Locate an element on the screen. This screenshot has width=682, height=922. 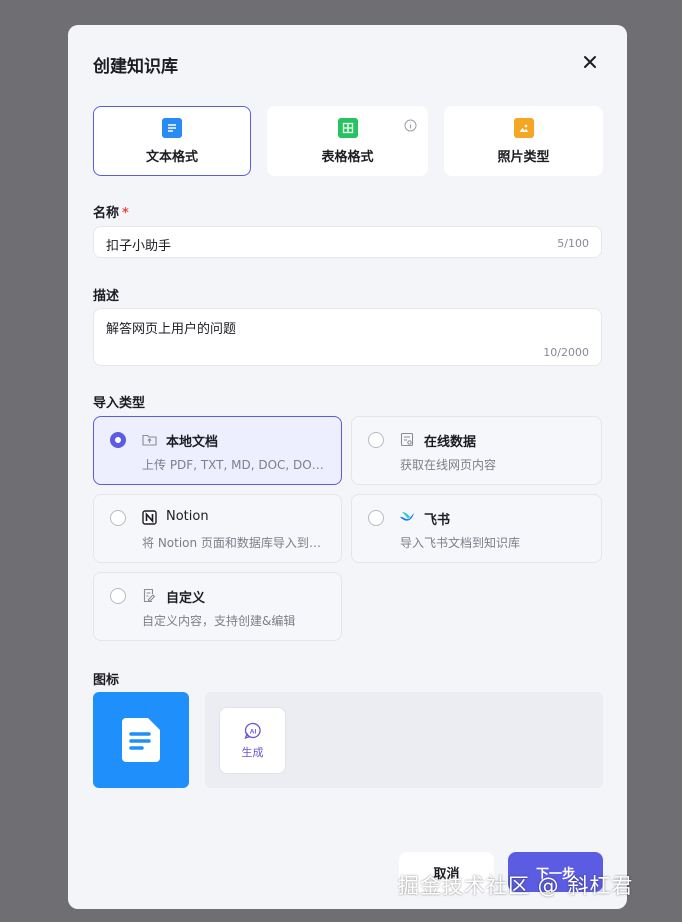
format-text-card: 文本格式 is located at coordinates (172, 141).